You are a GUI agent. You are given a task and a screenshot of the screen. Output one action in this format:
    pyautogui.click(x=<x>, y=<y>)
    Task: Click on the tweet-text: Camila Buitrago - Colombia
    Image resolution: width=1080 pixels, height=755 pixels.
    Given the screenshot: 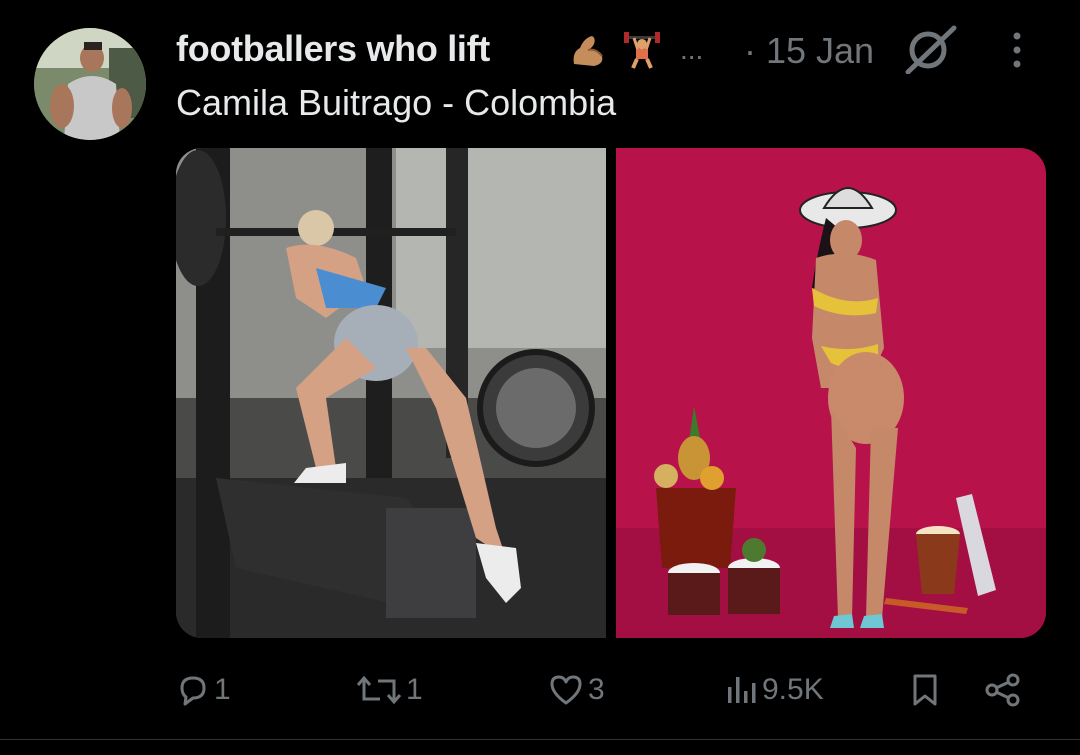 What is the action you would take?
    pyautogui.click(x=396, y=102)
    